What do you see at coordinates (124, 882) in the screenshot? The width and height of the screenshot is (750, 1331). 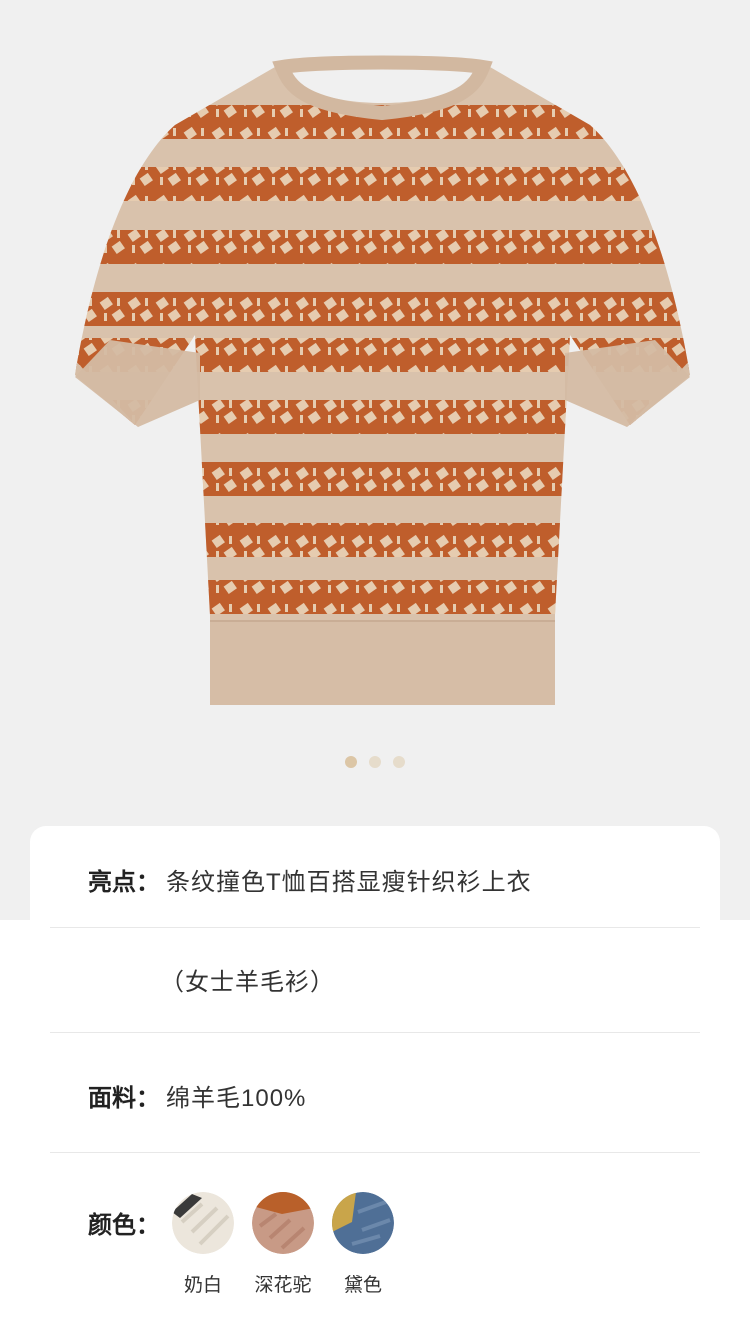 I see `highlight-label: 亮点：` at bounding box center [124, 882].